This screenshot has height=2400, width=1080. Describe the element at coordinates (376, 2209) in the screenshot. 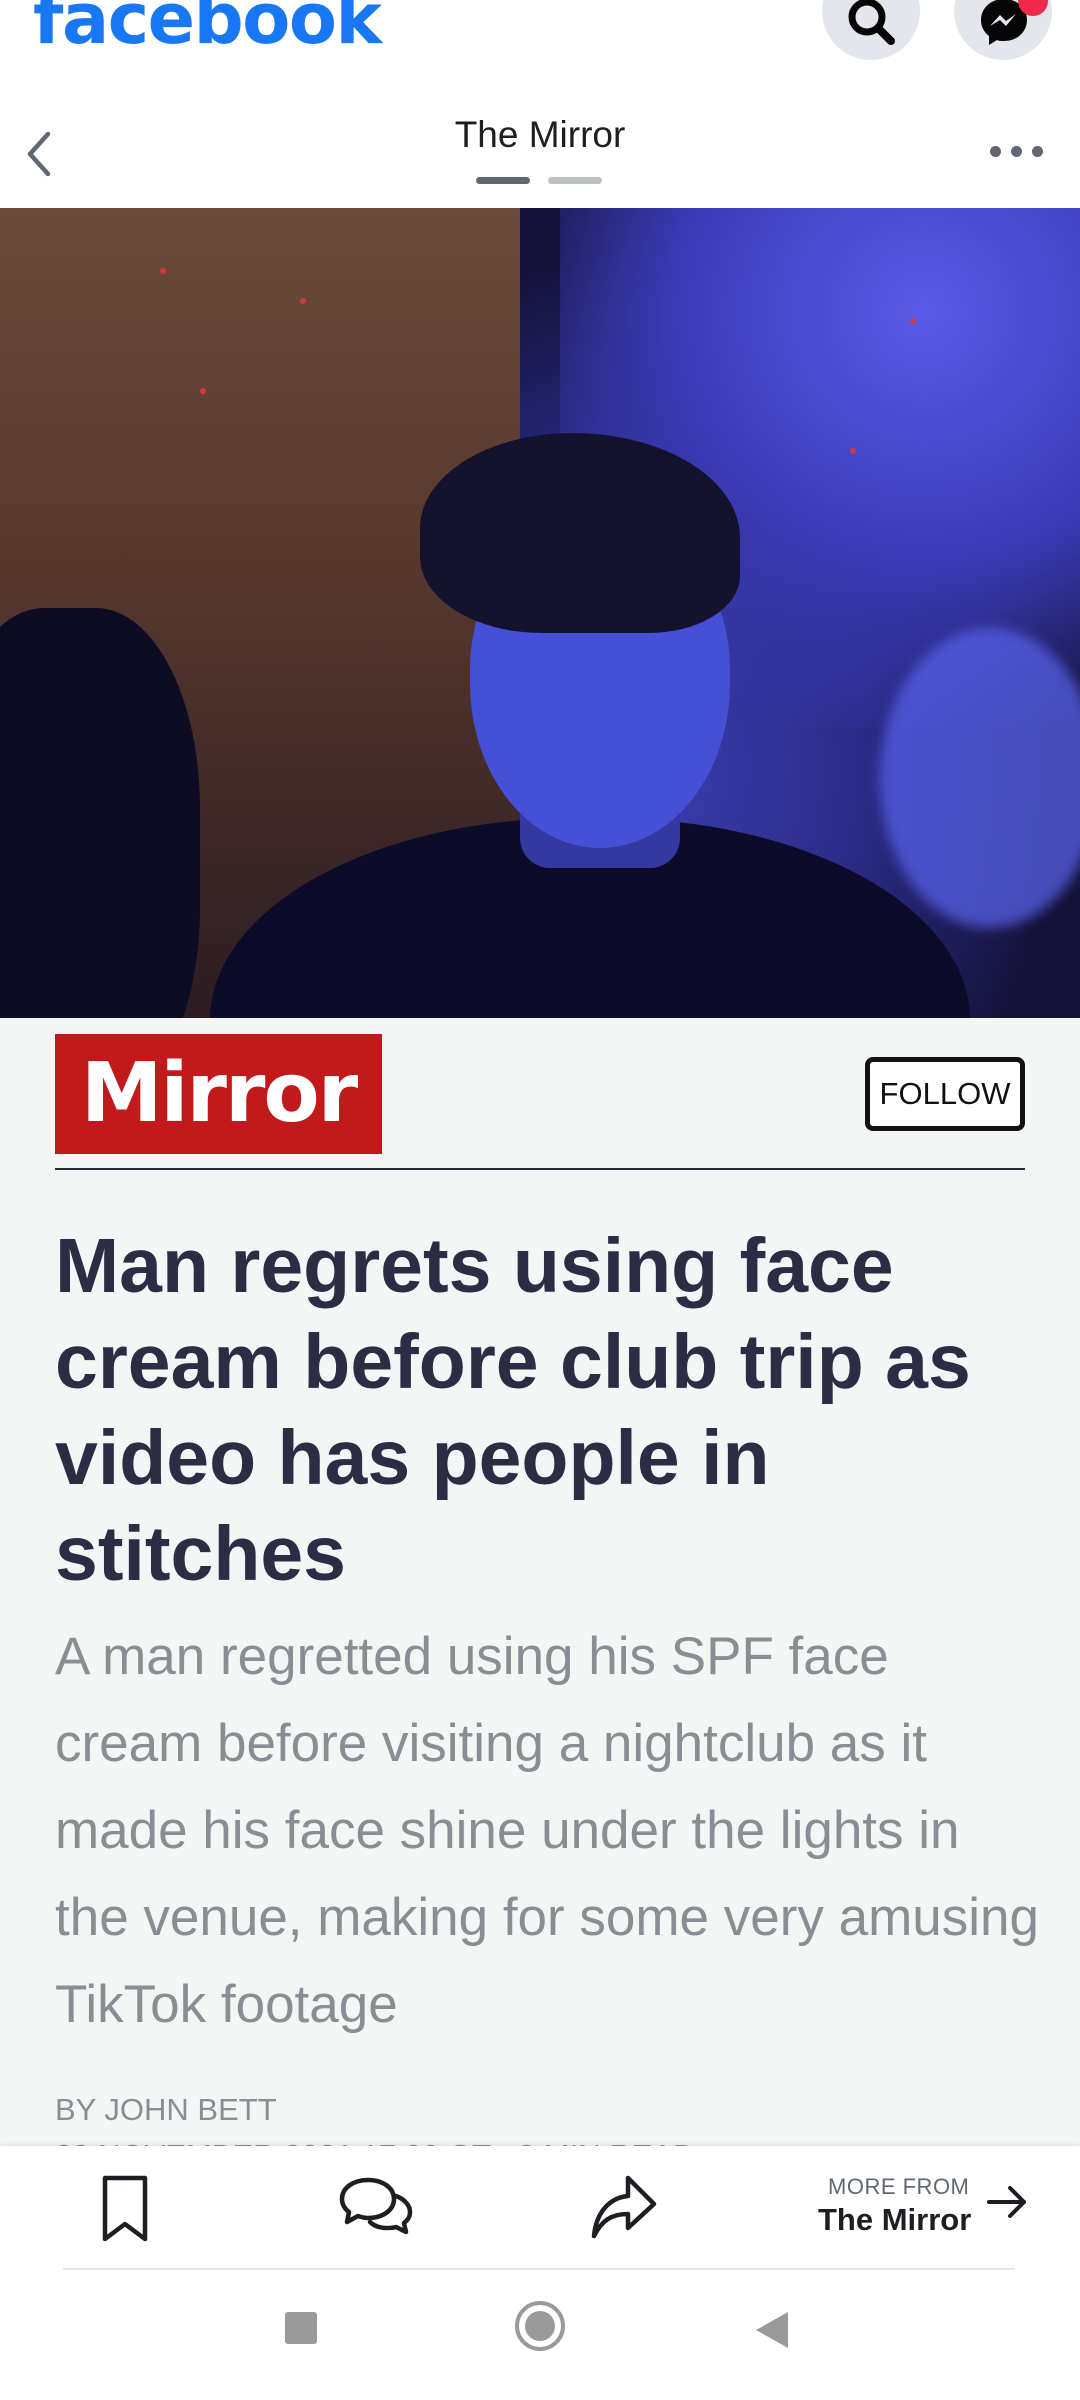

I see `comment-icon` at that location.